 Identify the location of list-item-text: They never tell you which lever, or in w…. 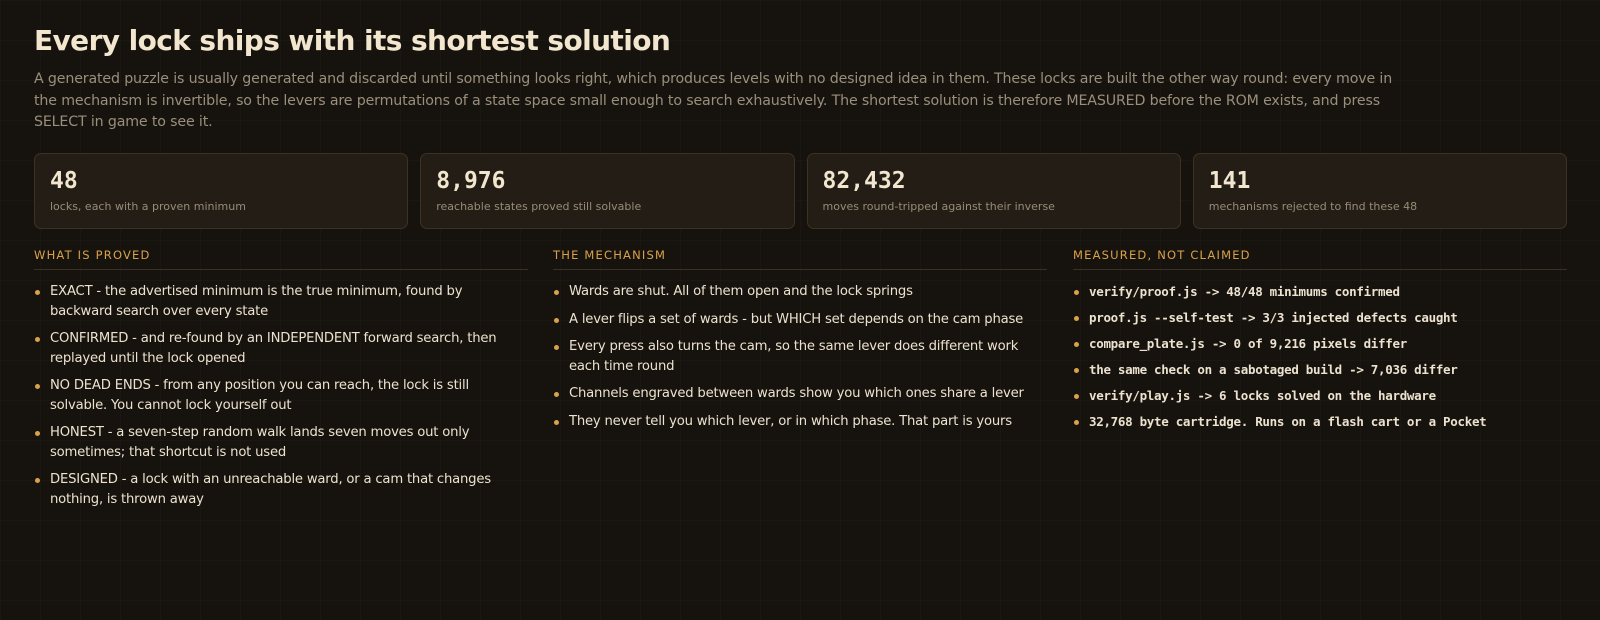
(790, 421).